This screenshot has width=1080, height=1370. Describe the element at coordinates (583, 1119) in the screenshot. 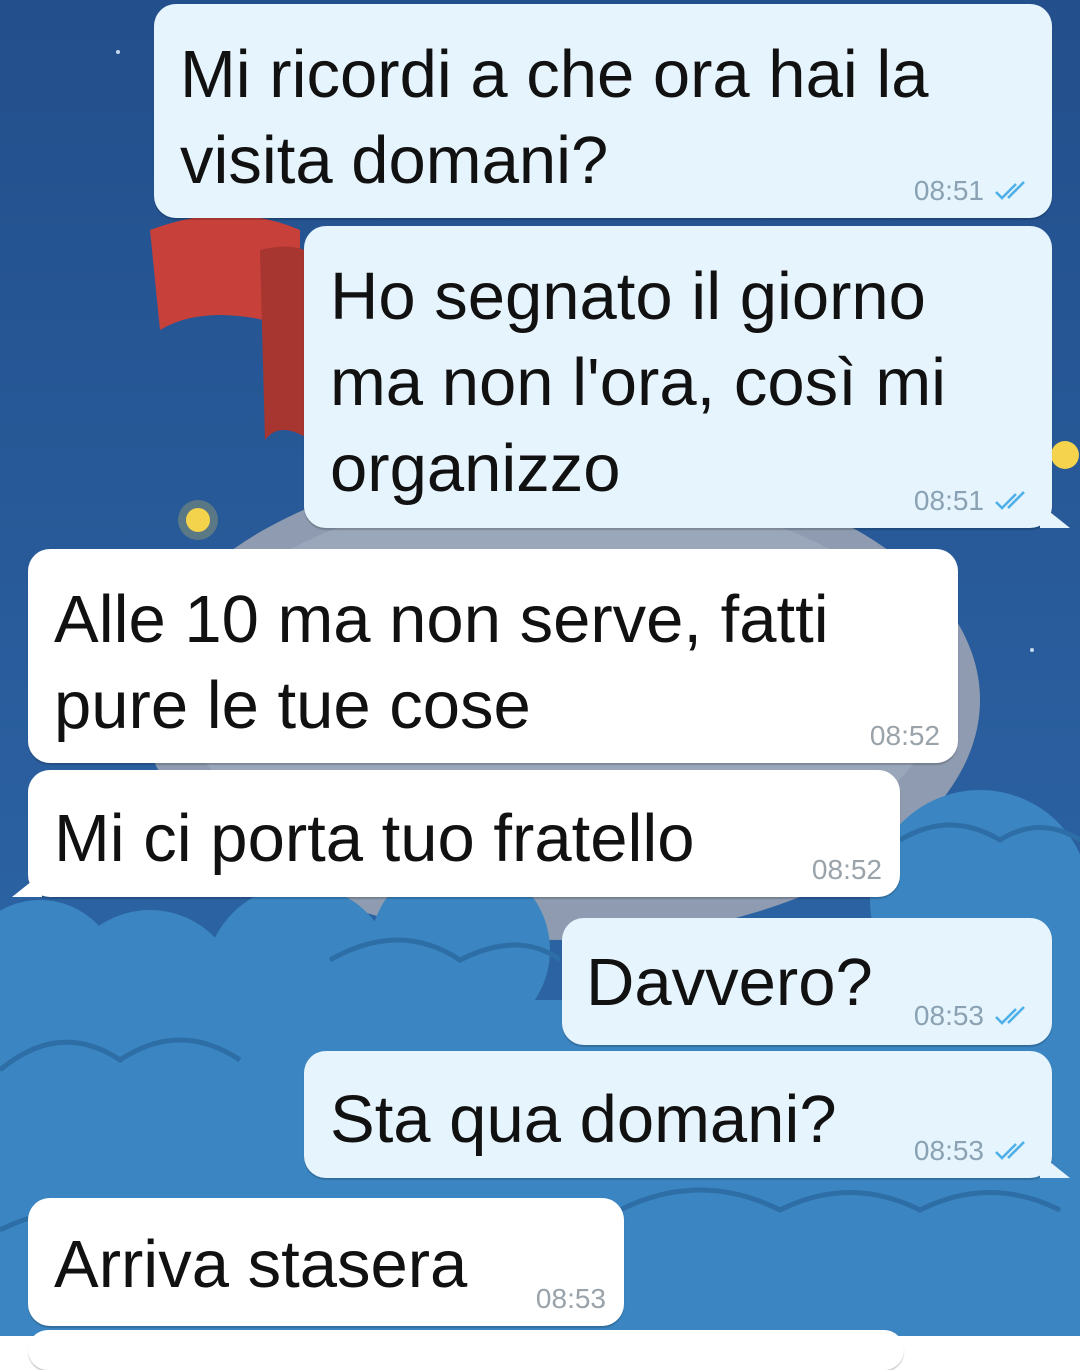

I see `message-text: Sta qua domani?` at that location.